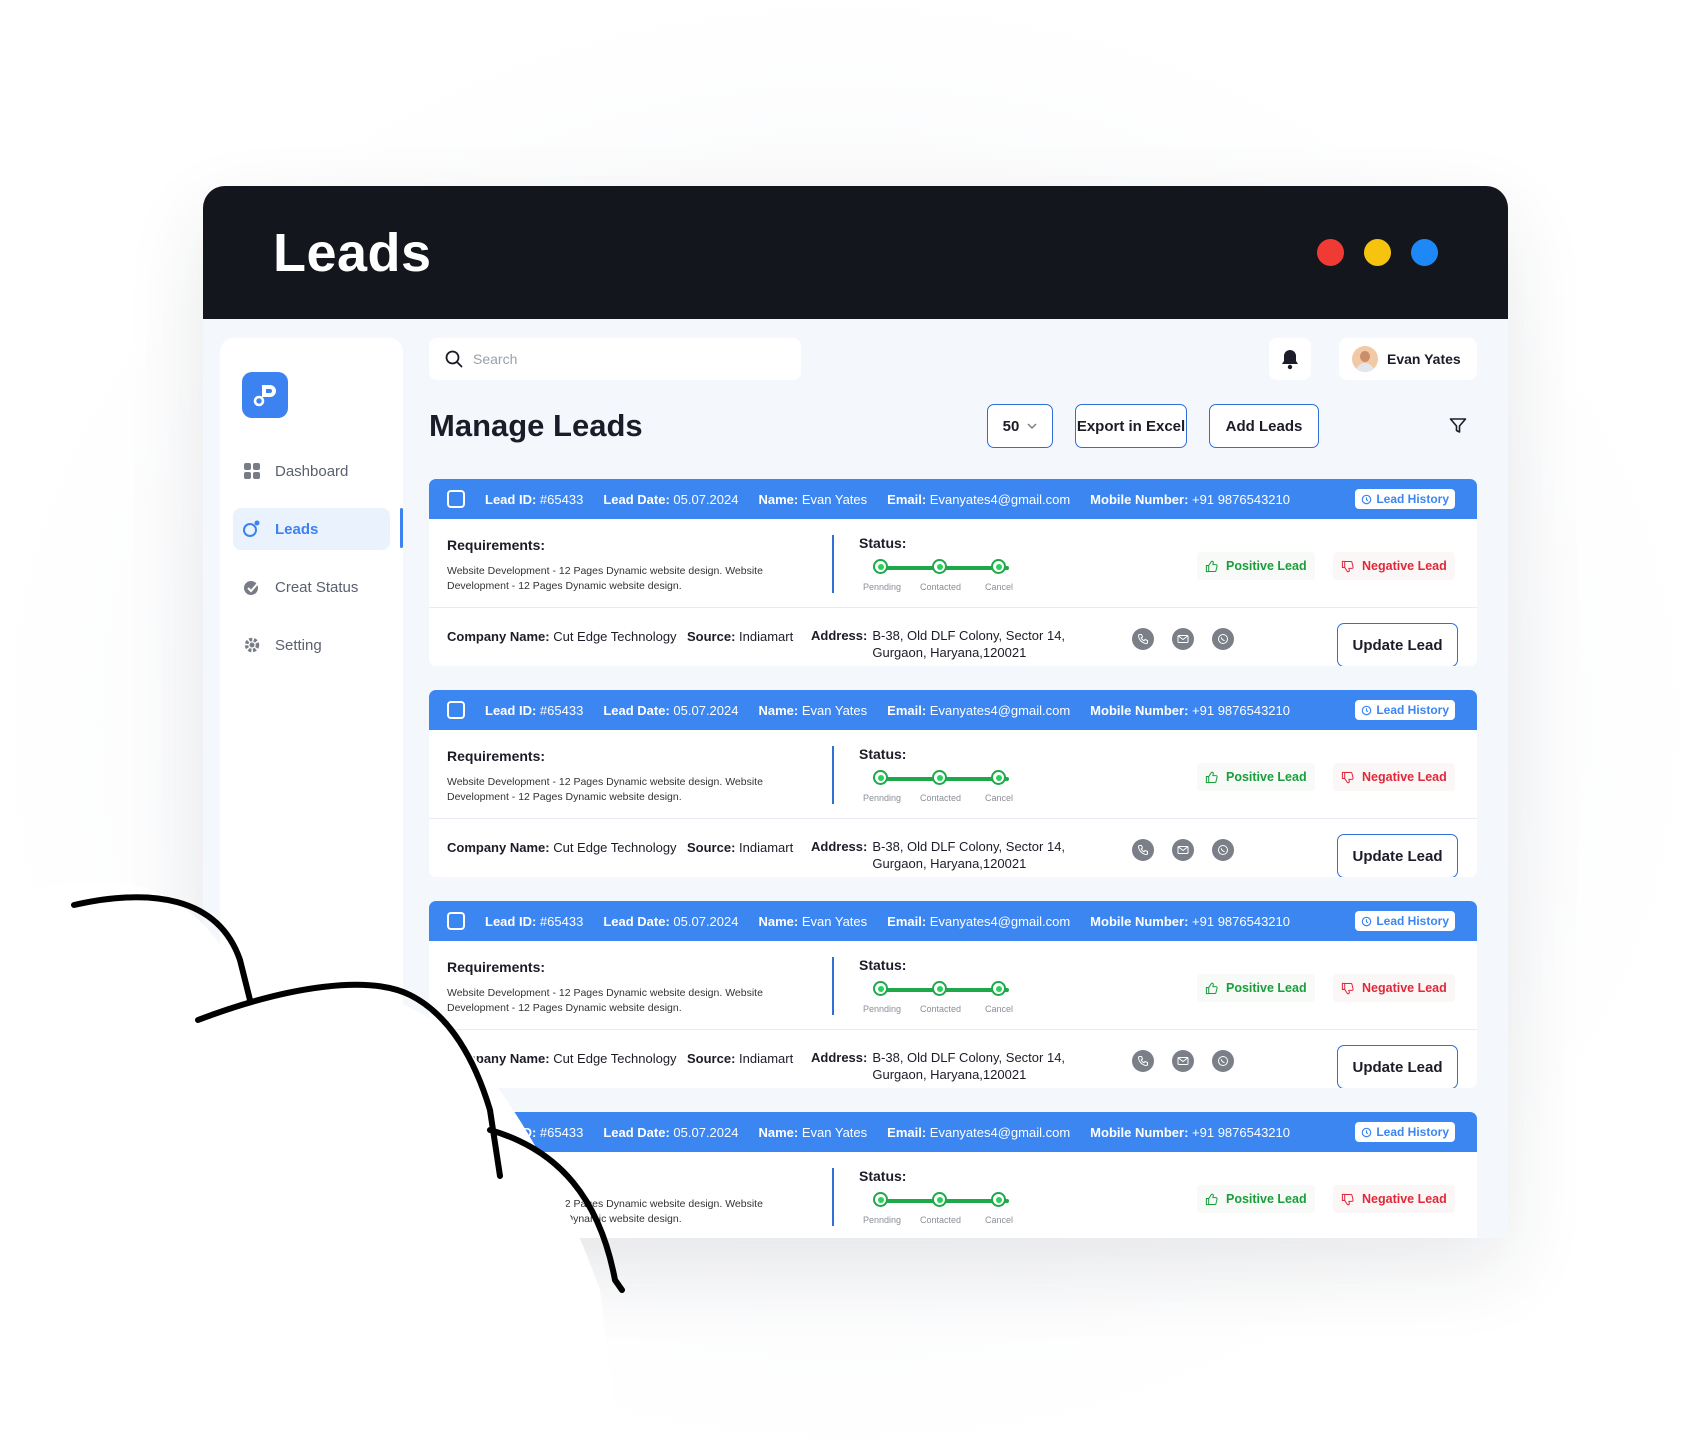 The width and height of the screenshot is (1690, 1446). Describe the element at coordinates (496, 1178) in the screenshot. I see `requirements-label: Requirements:` at that location.